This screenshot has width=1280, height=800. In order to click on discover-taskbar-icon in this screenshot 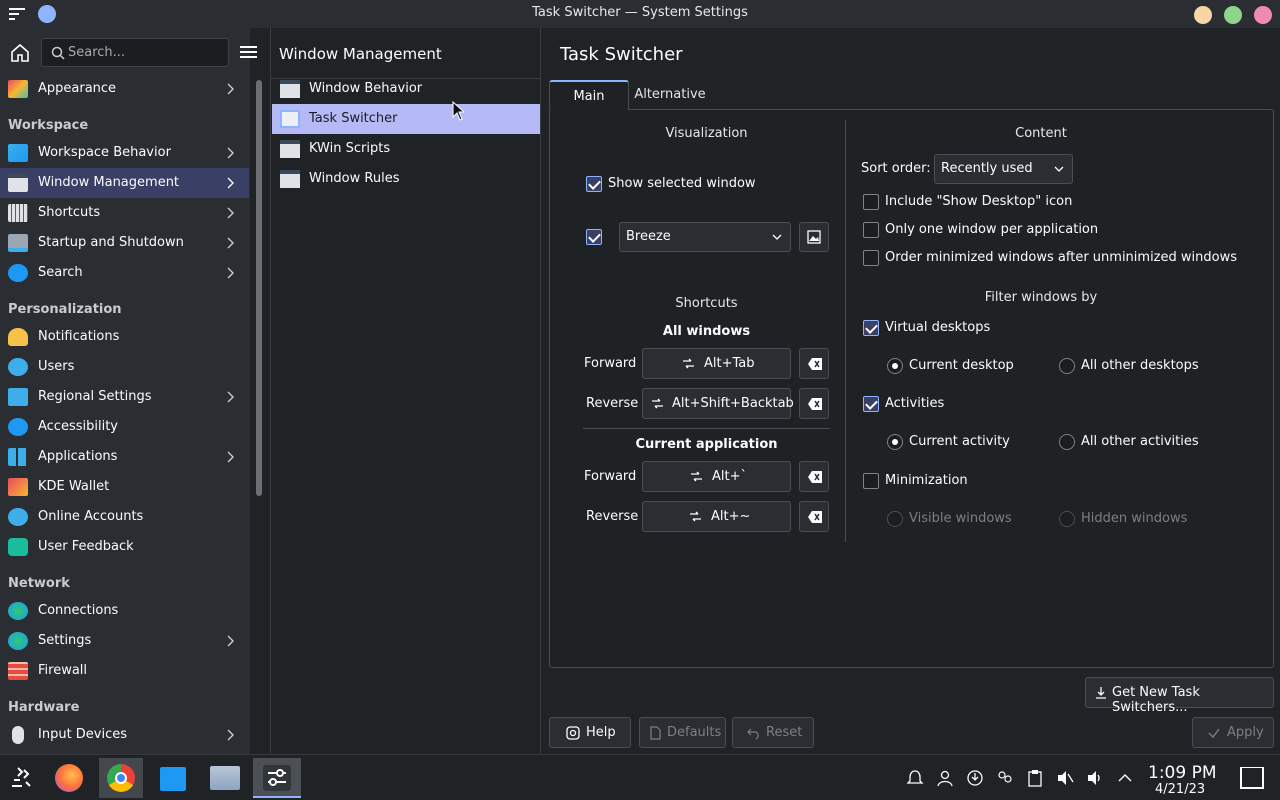, I will do `click(173, 778)`.